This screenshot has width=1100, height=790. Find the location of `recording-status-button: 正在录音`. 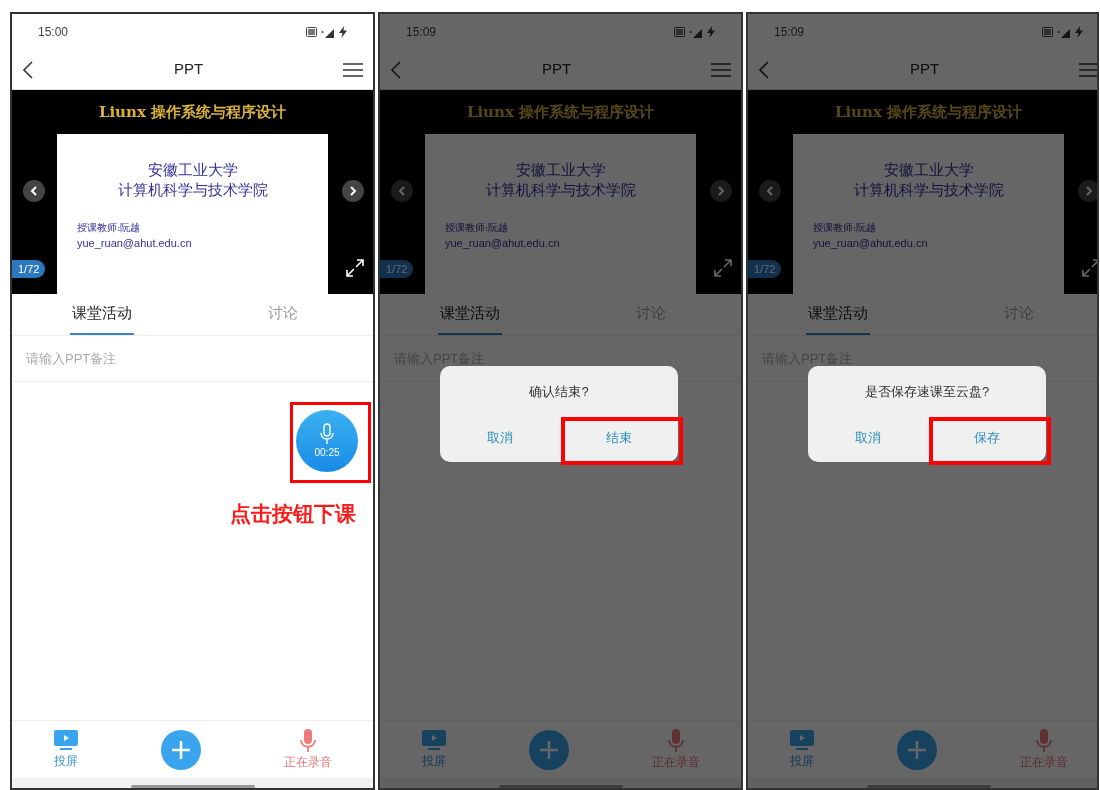

recording-status-button: 正在录音 is located at coordinates (307, 749).